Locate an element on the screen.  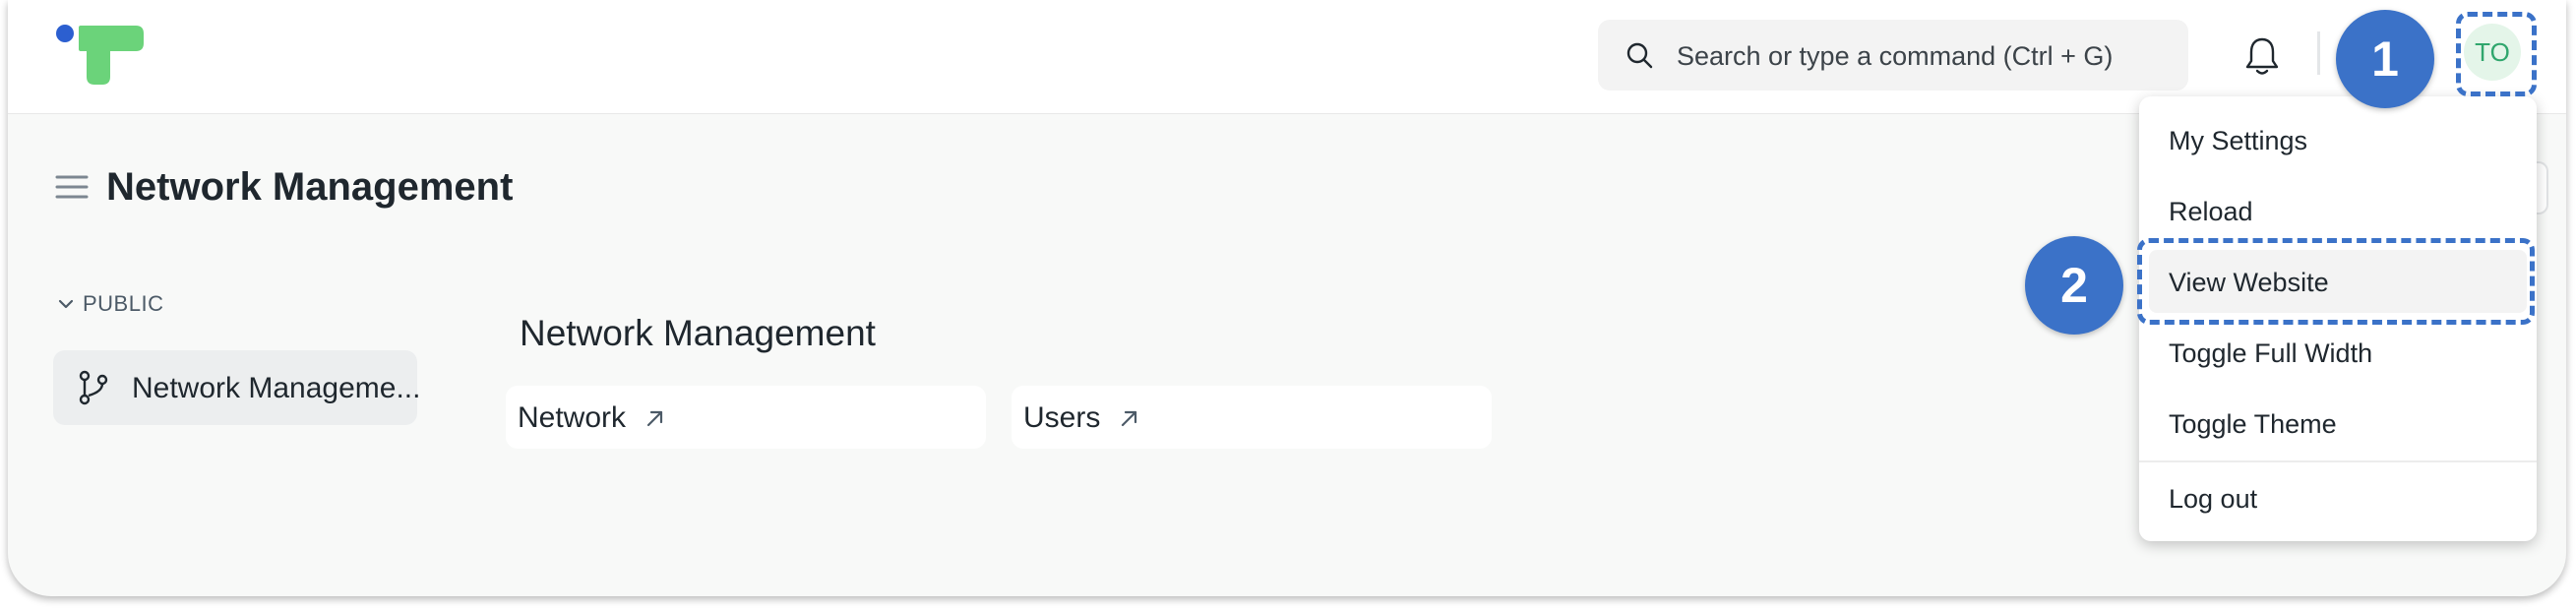
page-action-button-edge is located at coordinates (2542, 187).